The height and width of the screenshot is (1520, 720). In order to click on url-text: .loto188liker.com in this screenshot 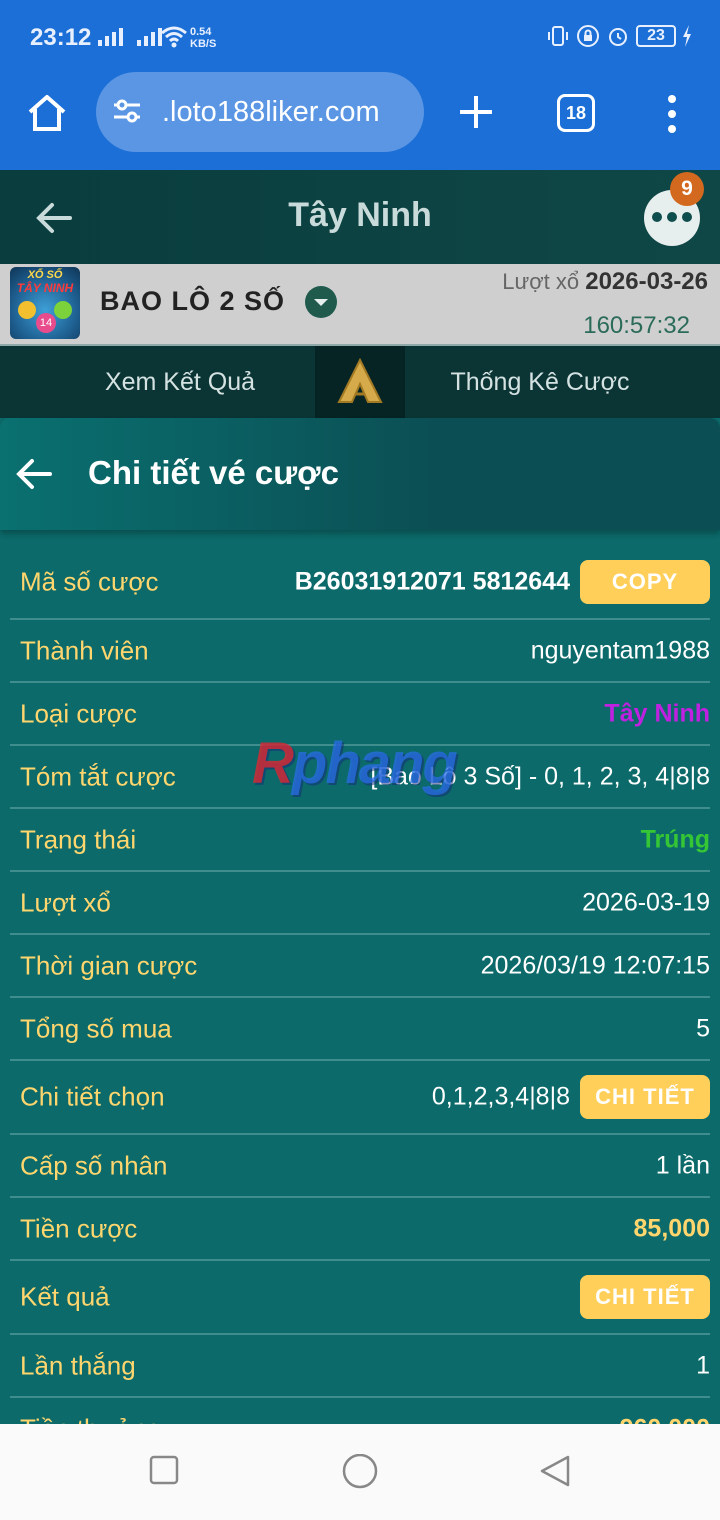, I will do `click(271, 112)`.